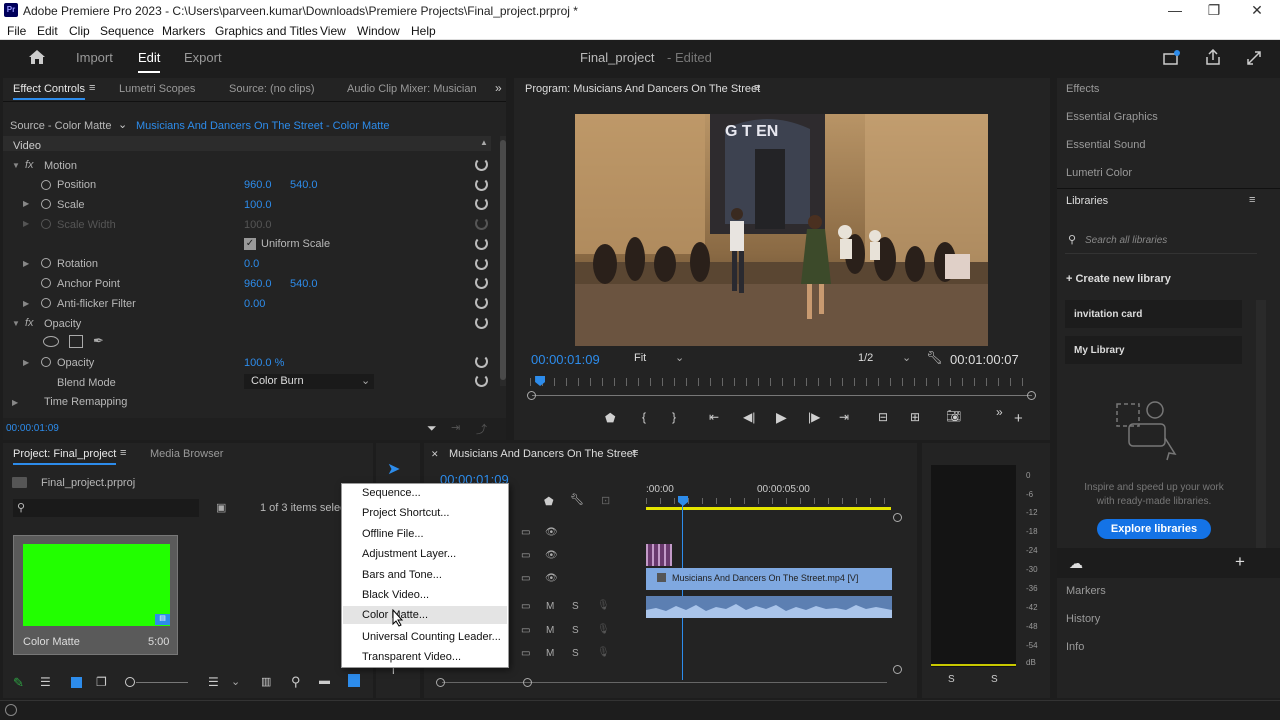 The image size is (1280, 720). Describe the element at coordinates (264, 363) in the screenshot. I see `opacity-value: 100.0 %` at that location.